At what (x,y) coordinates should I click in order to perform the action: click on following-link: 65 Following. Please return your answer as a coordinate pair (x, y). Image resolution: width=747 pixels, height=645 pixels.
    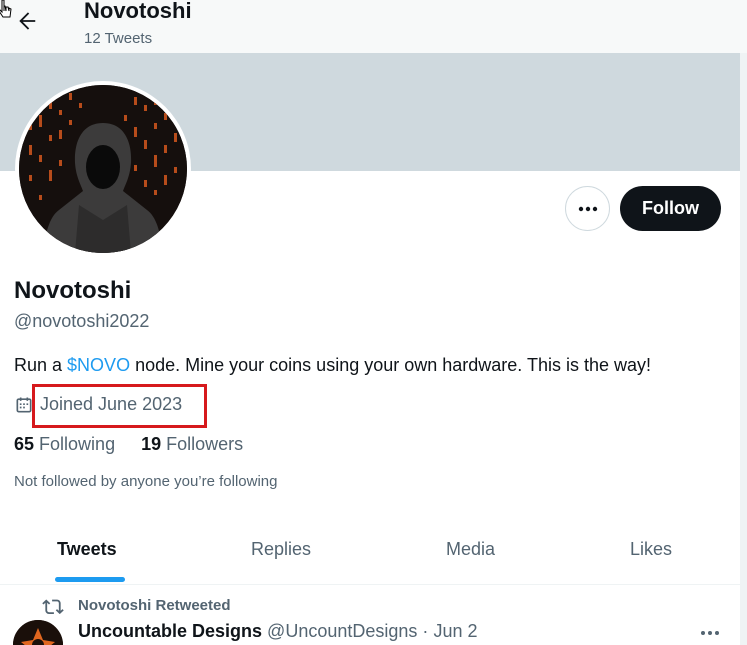
    Looking at the image, I should click on (64, 444).